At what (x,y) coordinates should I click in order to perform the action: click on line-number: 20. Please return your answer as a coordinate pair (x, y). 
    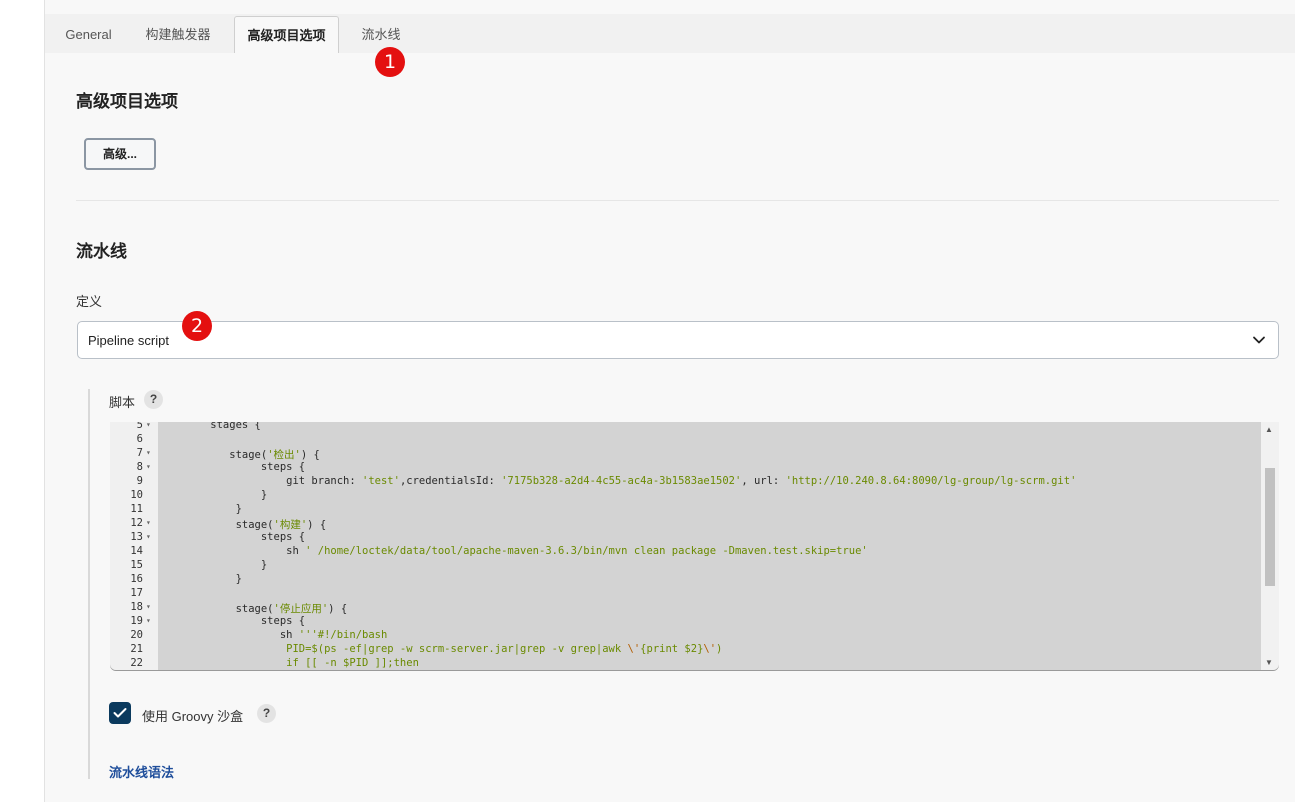
    Looking at the image, I should click on (136, 635).